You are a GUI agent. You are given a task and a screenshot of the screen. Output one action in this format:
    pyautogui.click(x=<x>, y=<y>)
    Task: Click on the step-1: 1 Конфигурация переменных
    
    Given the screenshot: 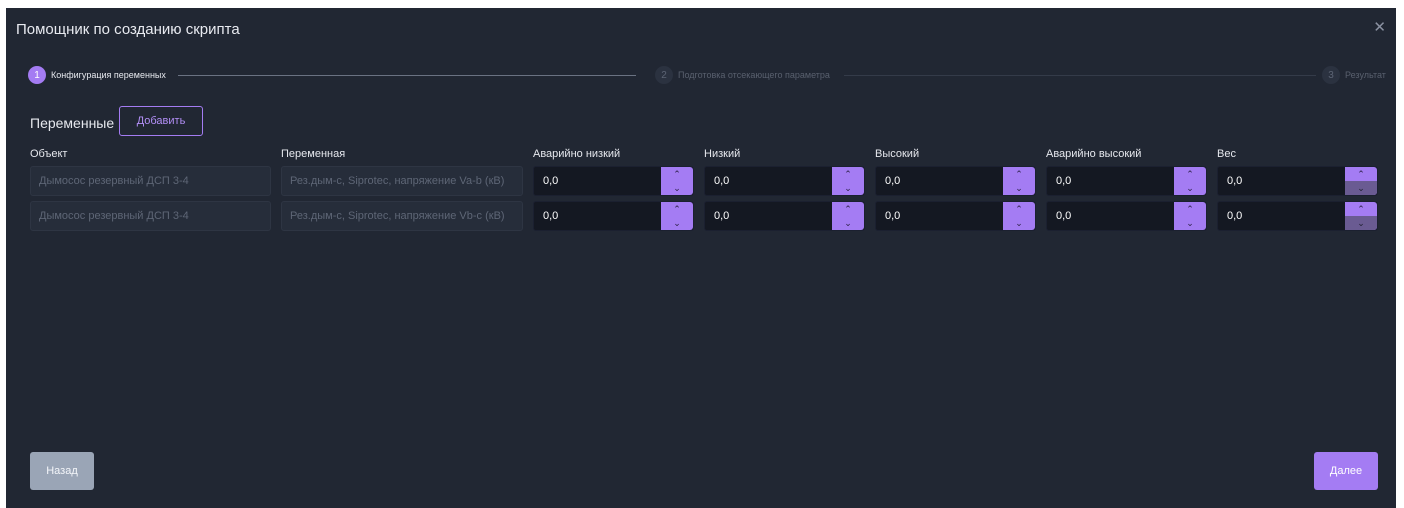 What is the action you would take?
    pyautogui.click(x=97, y=75)
    